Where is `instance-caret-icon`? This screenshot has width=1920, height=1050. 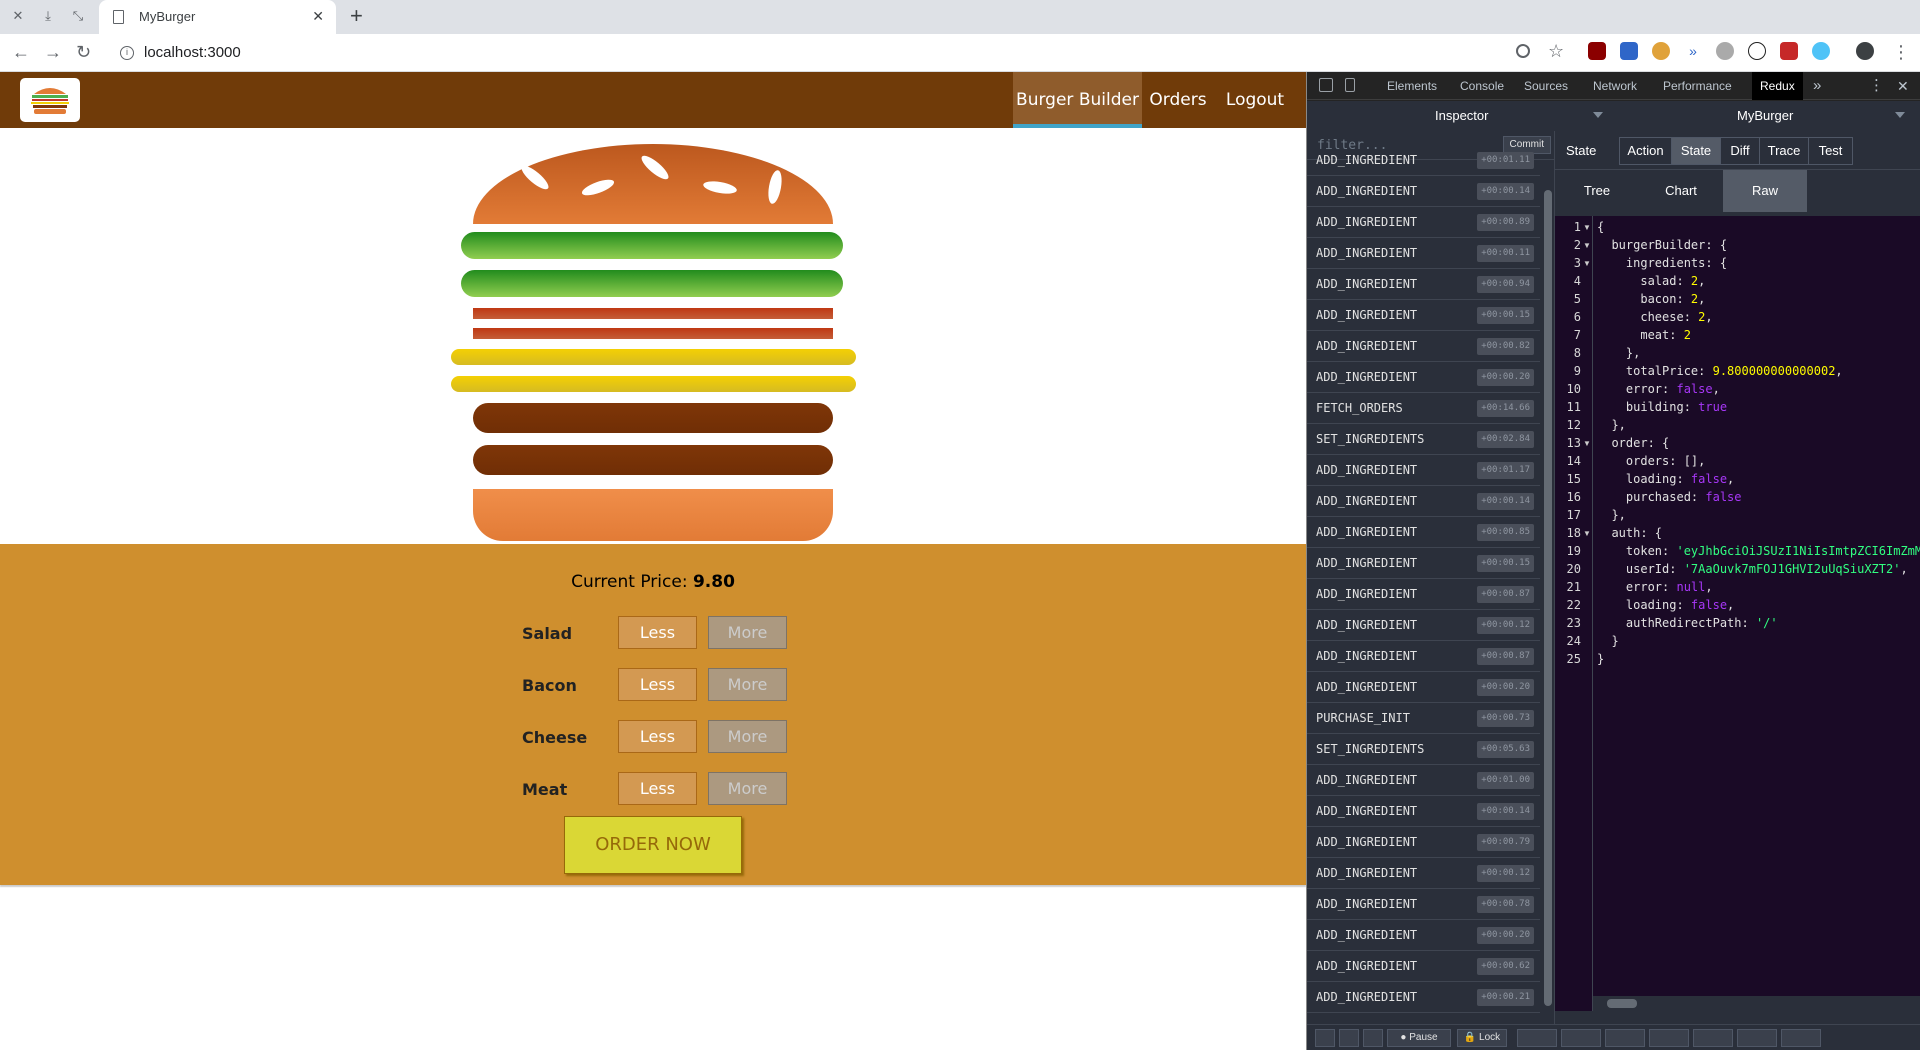 instance-caret-icon is located at coordinates (1900, 115).